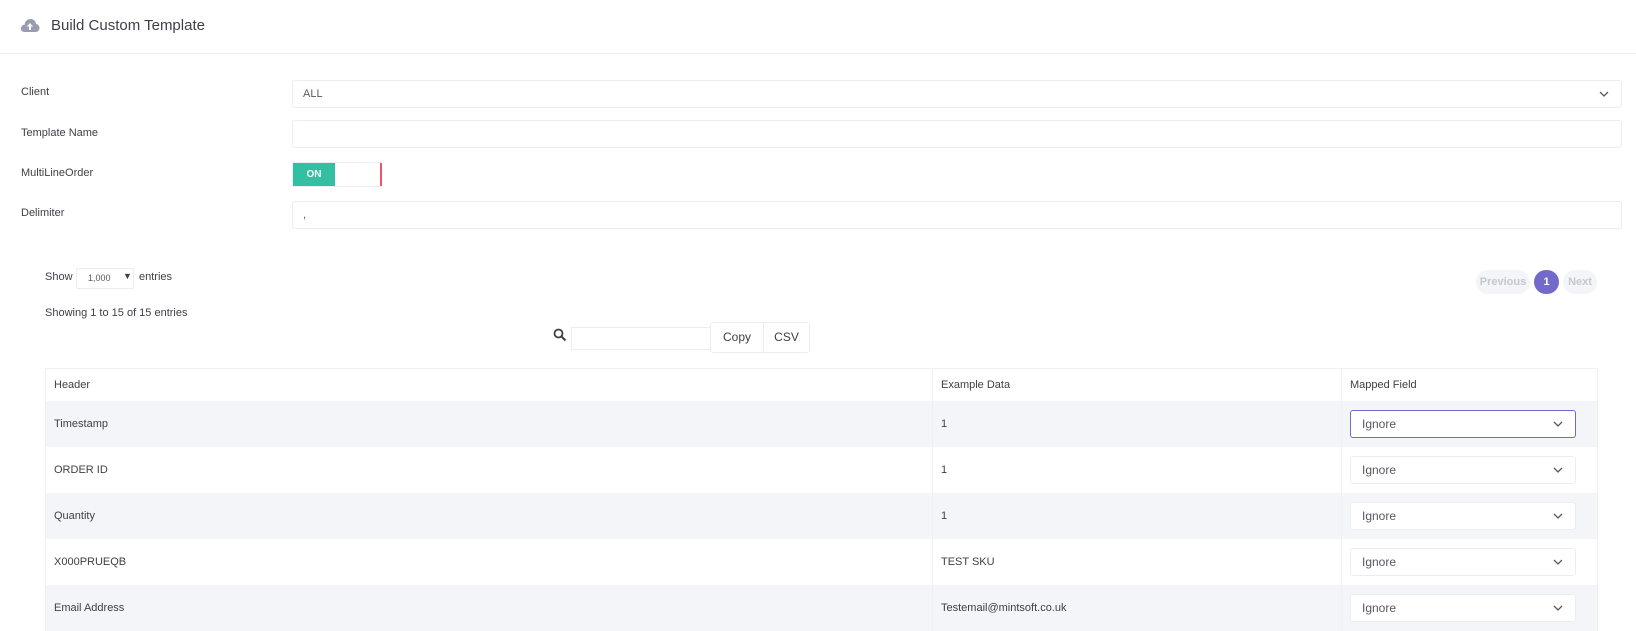 The height and width of the screenshot is (631, 1636). I want to click on table-row: ORDER ID 1 Ignore, so click(821, 470).